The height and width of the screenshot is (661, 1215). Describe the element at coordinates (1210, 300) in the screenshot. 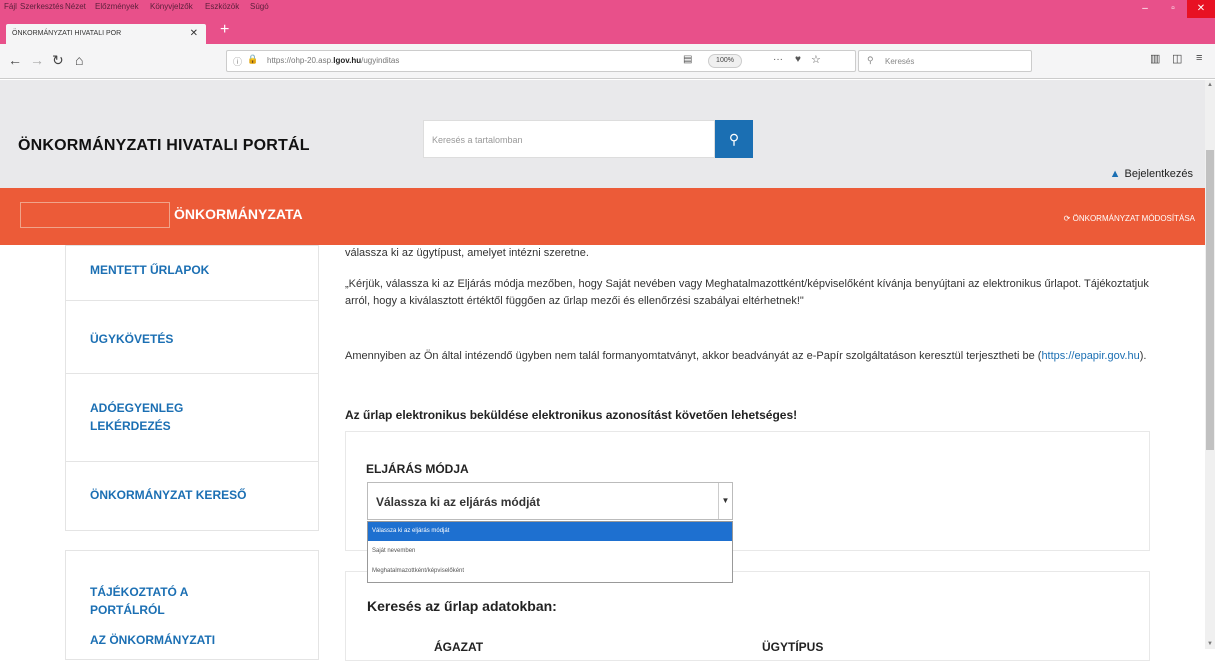

I see `scrollbar-thumb` at that location.